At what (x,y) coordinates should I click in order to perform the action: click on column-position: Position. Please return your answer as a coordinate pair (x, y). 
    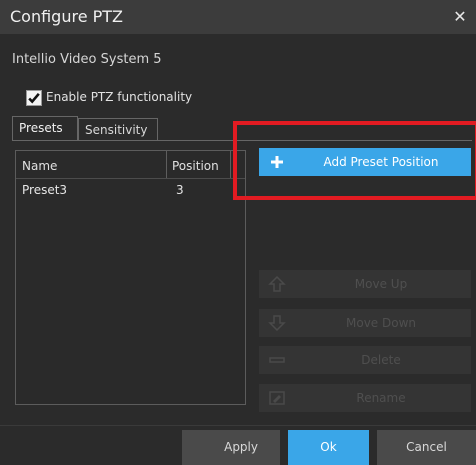
    Looking at the image, I should click on (195, 166).